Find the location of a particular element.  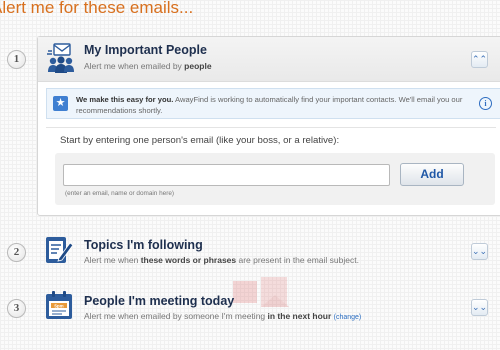

step-number-2: 2 is located at coordinates (16, 252).